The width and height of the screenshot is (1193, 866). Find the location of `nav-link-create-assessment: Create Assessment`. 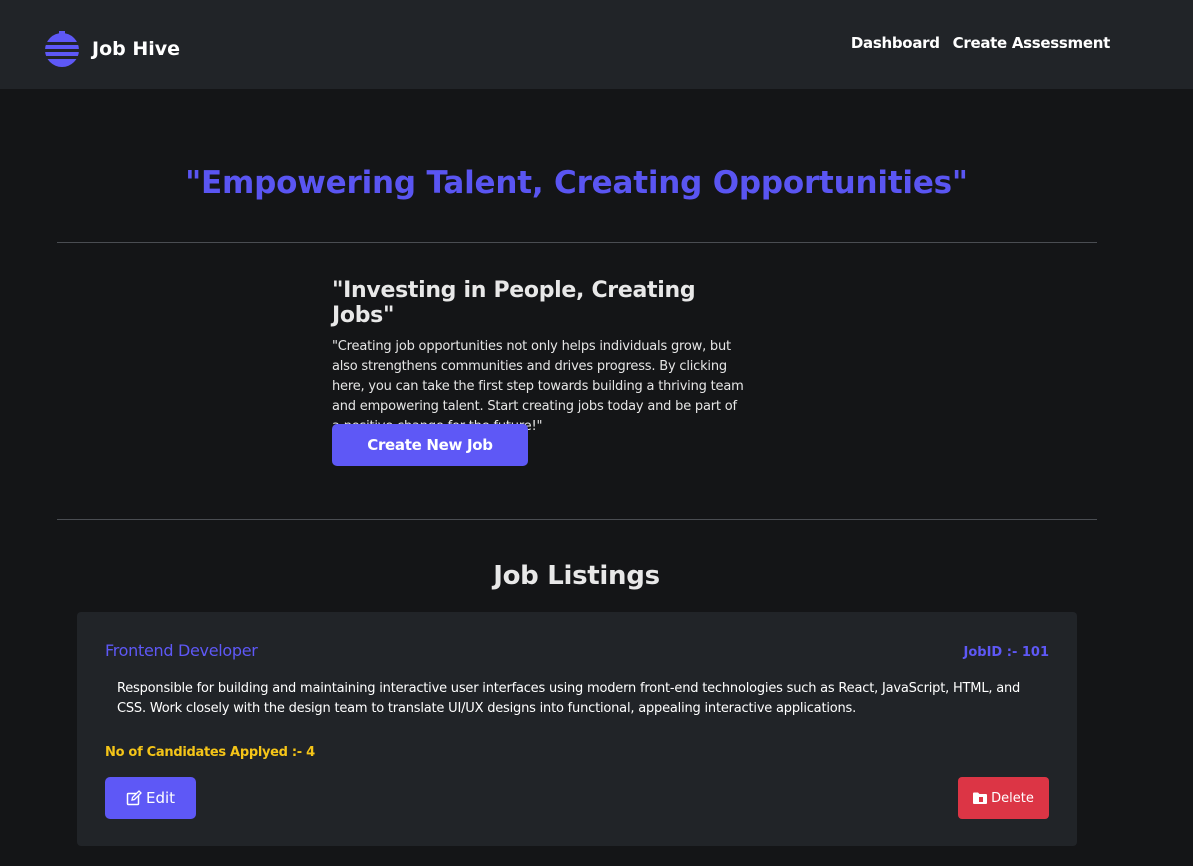

nav-link-create-assessment: Create Assessment is located at coordinates (1032, 43).